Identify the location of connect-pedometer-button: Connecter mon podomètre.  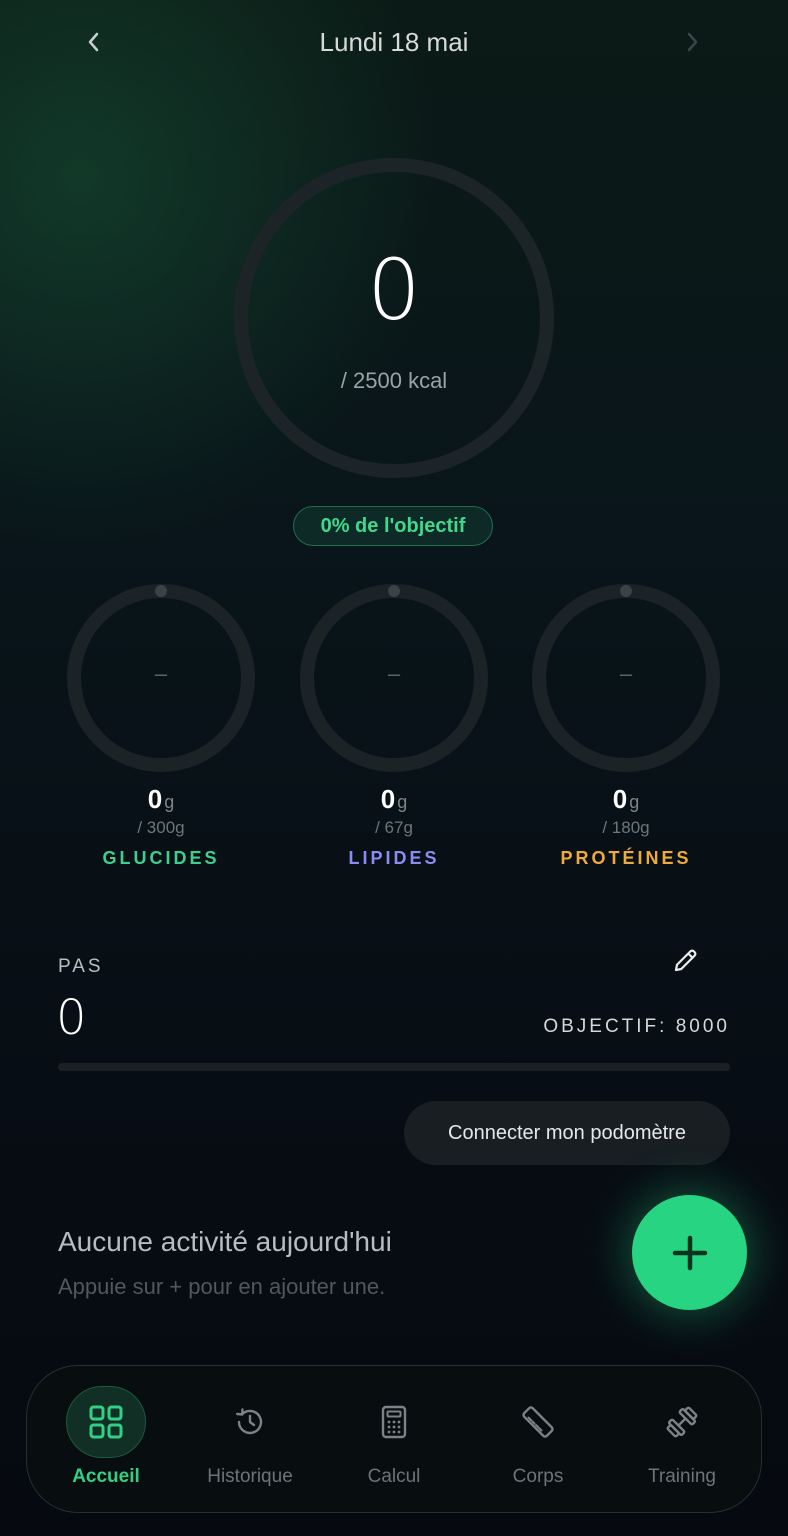
(567, 1133).